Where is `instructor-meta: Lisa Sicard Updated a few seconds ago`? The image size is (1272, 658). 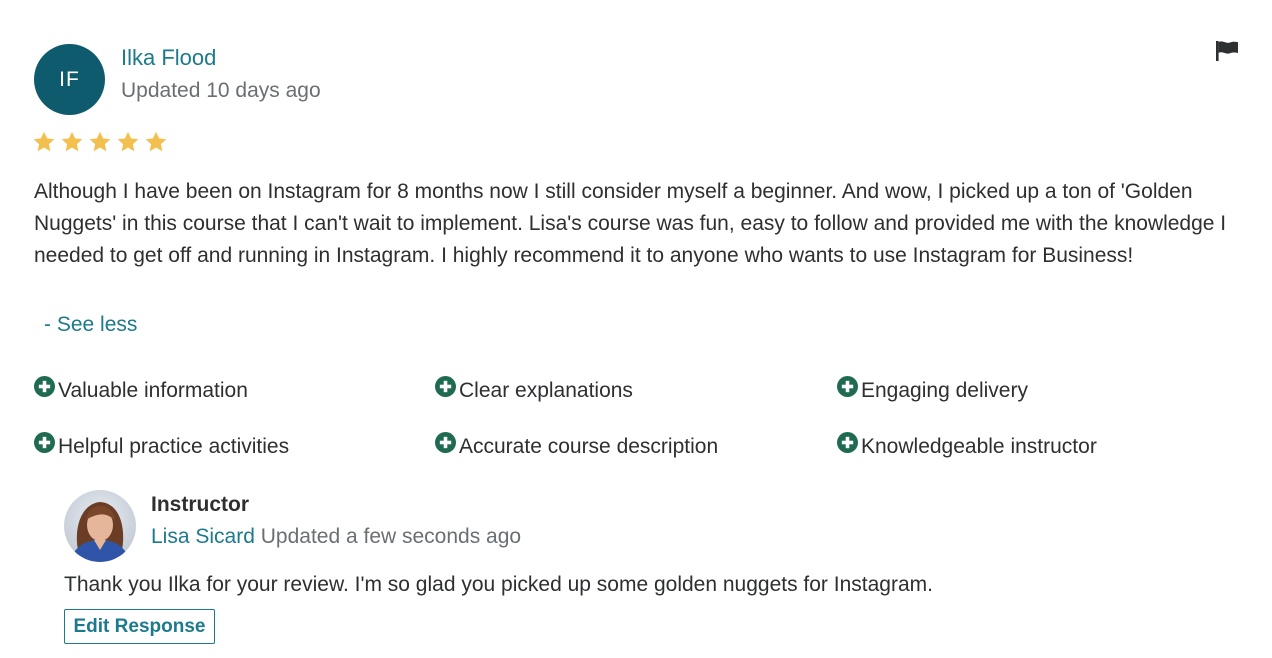 instructor-meta: Lisa Sicard Updated a few seconds ago is located at coordinates (336, 537).